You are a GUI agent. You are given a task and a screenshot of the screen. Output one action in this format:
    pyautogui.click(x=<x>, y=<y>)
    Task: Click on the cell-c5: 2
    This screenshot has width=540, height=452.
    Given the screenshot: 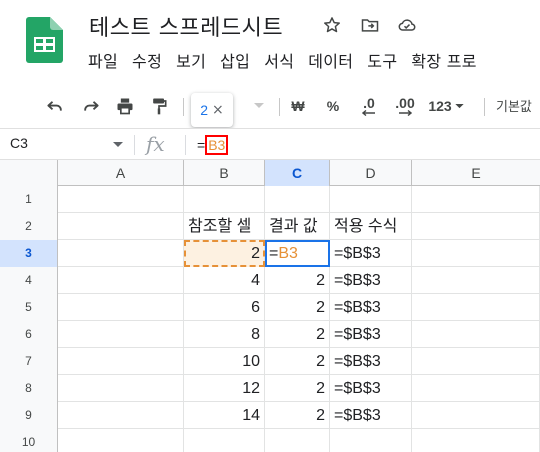 What is the action you would take?
    pyautogui.click(x=297, y=307)
    